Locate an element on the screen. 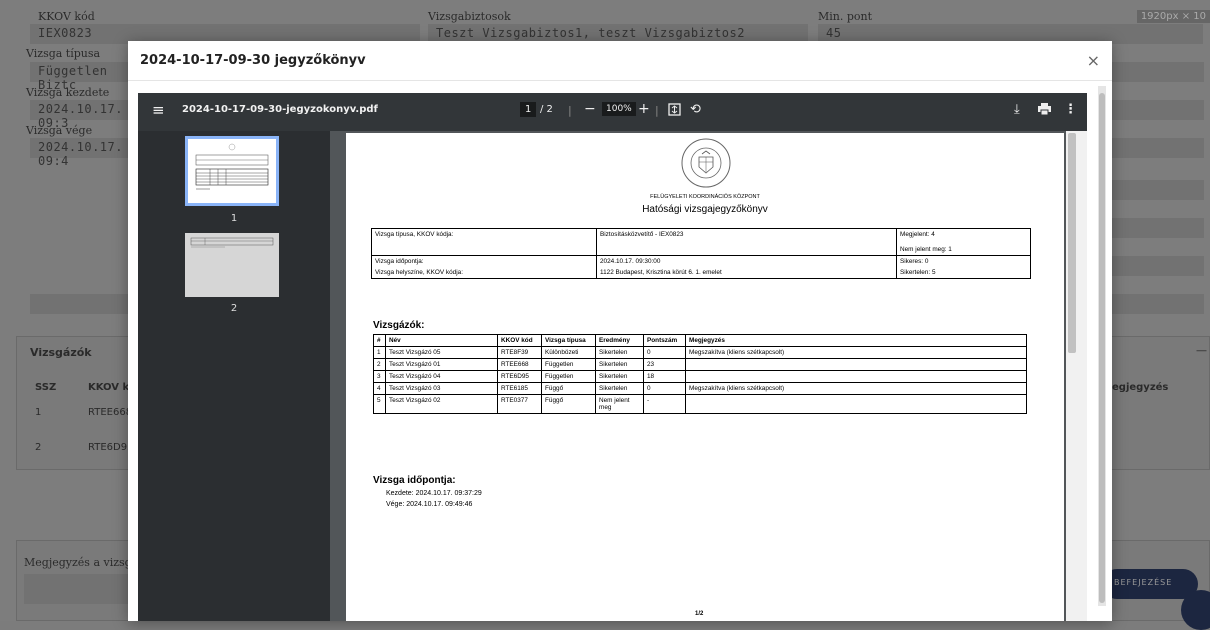 The width and height of the screenshot is (1210, 630). cell: Teszt Vizsgázó 02 is located at coordinates (441, 404).